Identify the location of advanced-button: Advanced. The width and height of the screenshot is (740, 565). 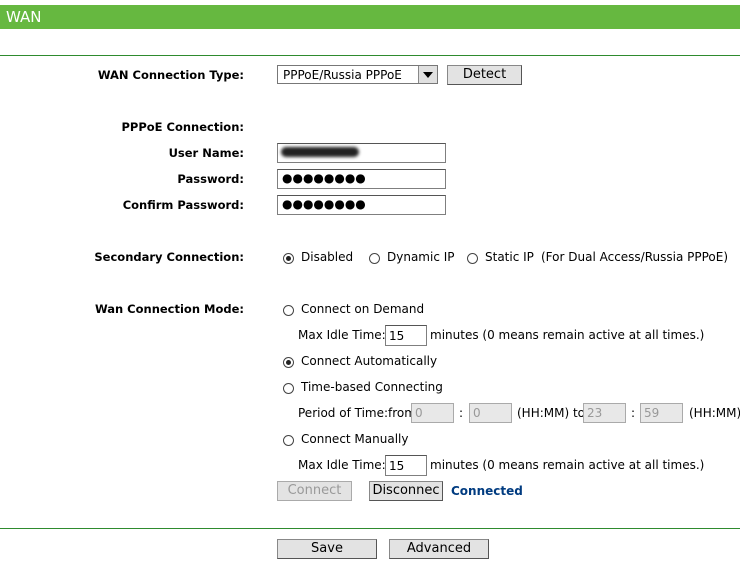
(439, 549).